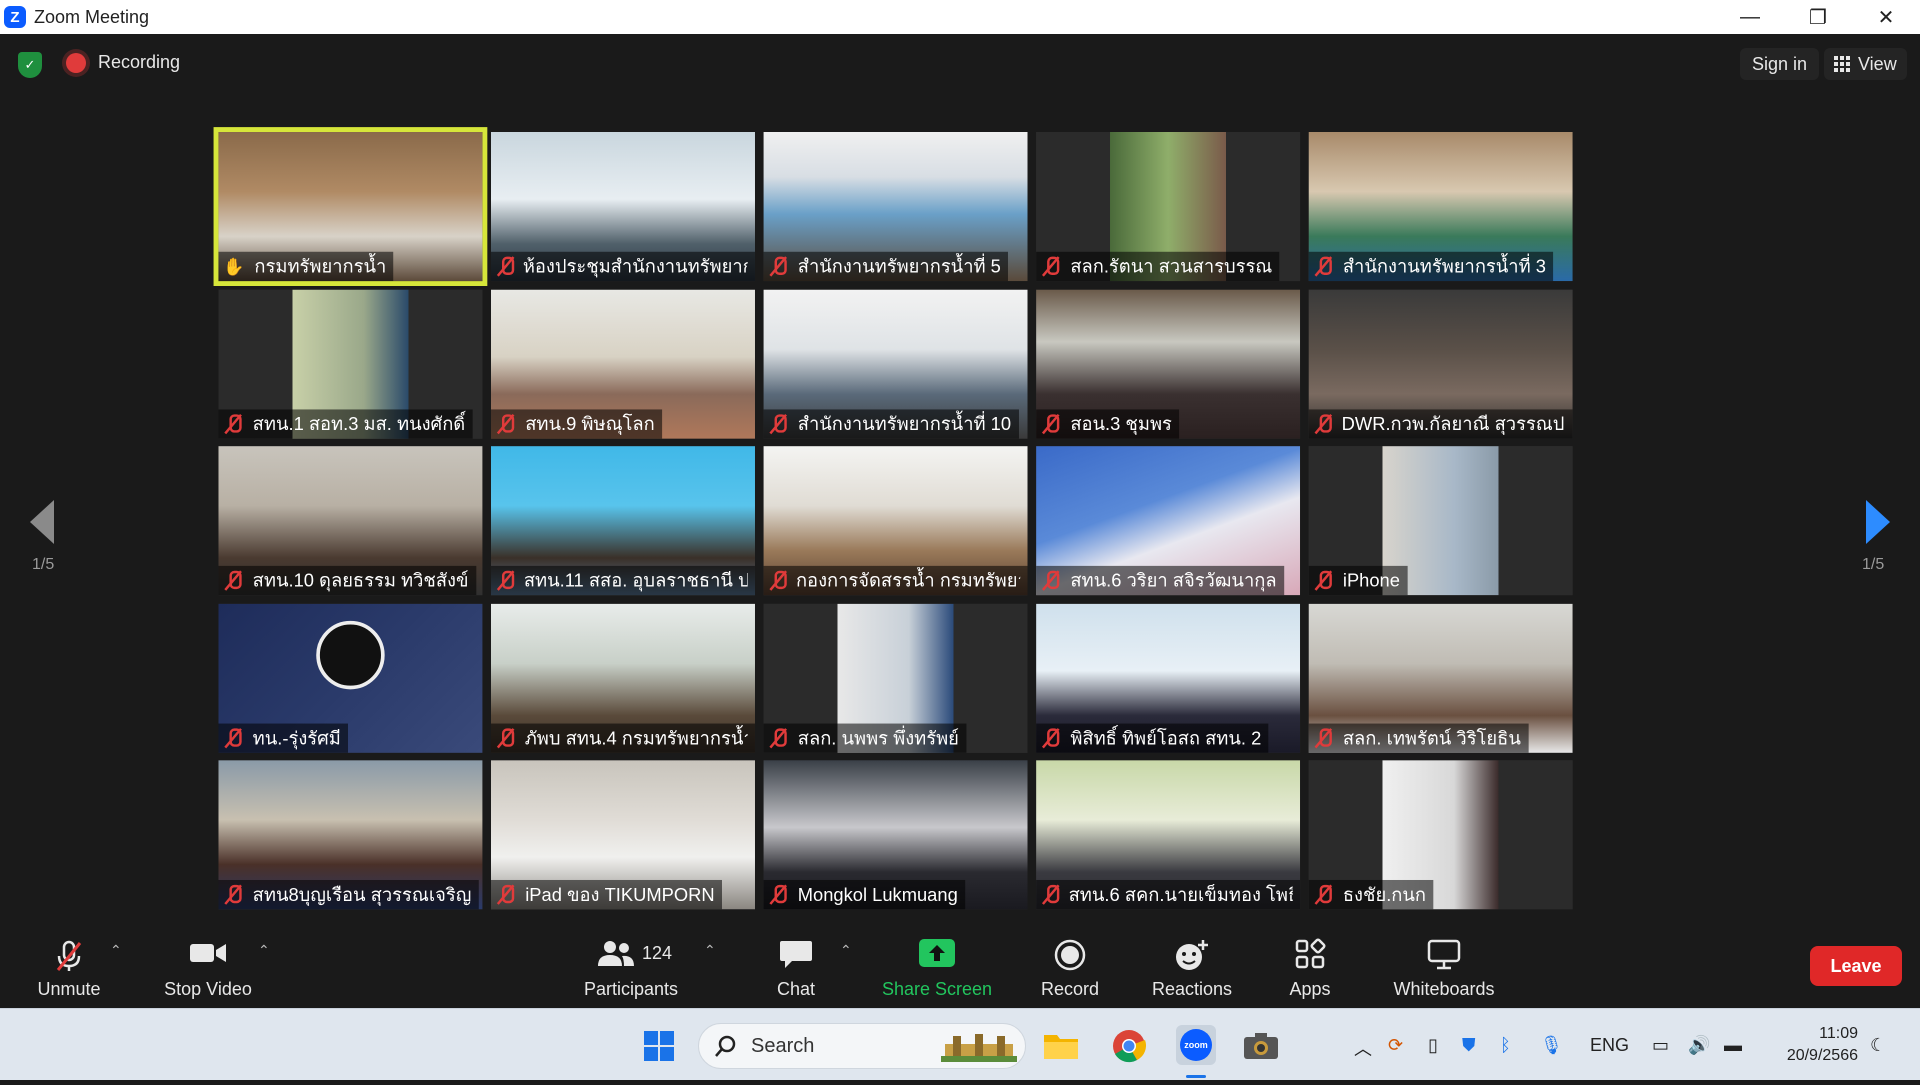 The image size is (1920, 1085). What do you see at coordinates (1129, 1046) in the screenshot?
I see `chrome-icon` at bounding box center [1129, 1046].